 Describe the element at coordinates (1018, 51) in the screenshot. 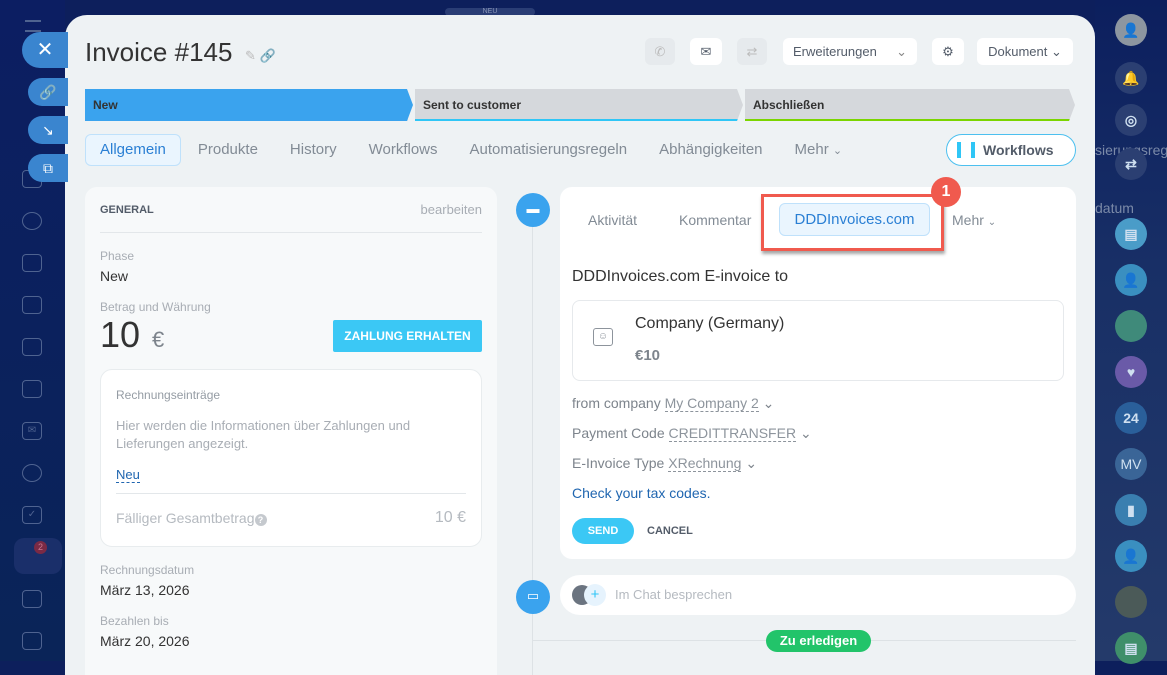

I see `document-label: Dokument` at that location.